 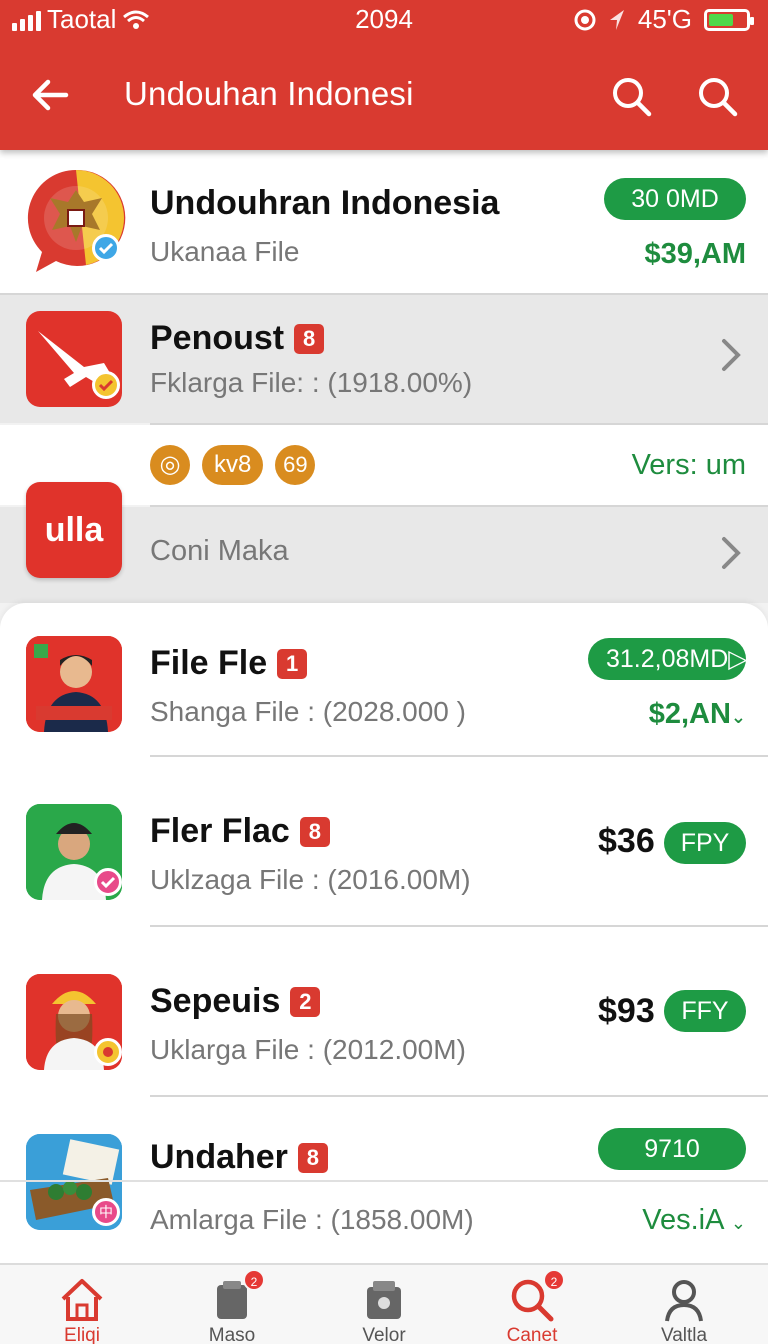 I want to click on app-subtitle: Ukanaa File, so click(x=225, y=251).